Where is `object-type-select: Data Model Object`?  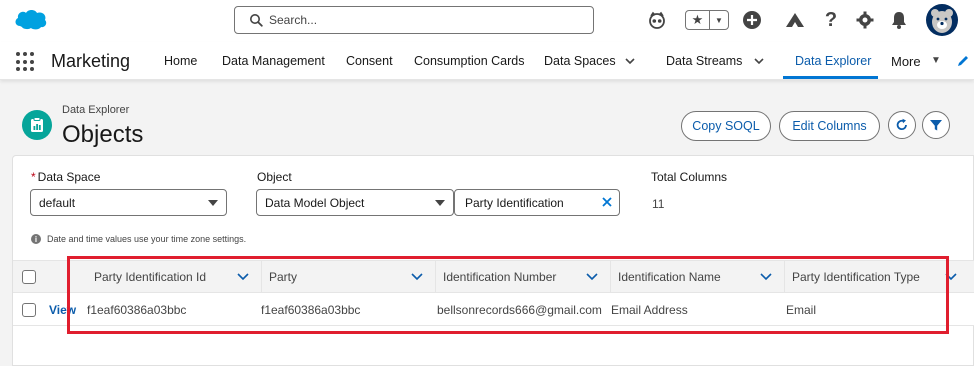
object-type-select: Data Model Object is located at coordinates (355, 202).